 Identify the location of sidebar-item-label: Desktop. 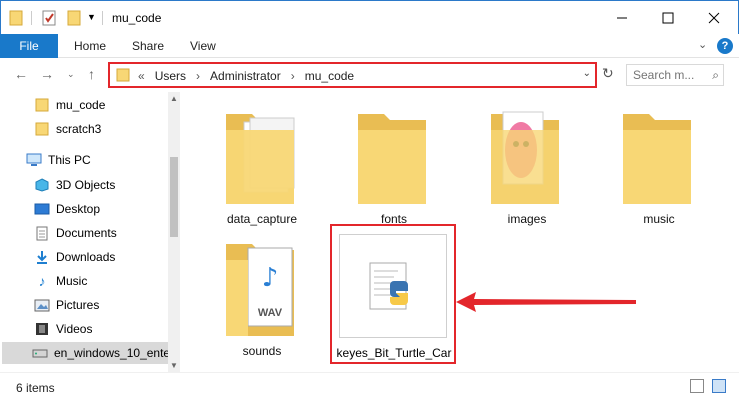
(78, 209).